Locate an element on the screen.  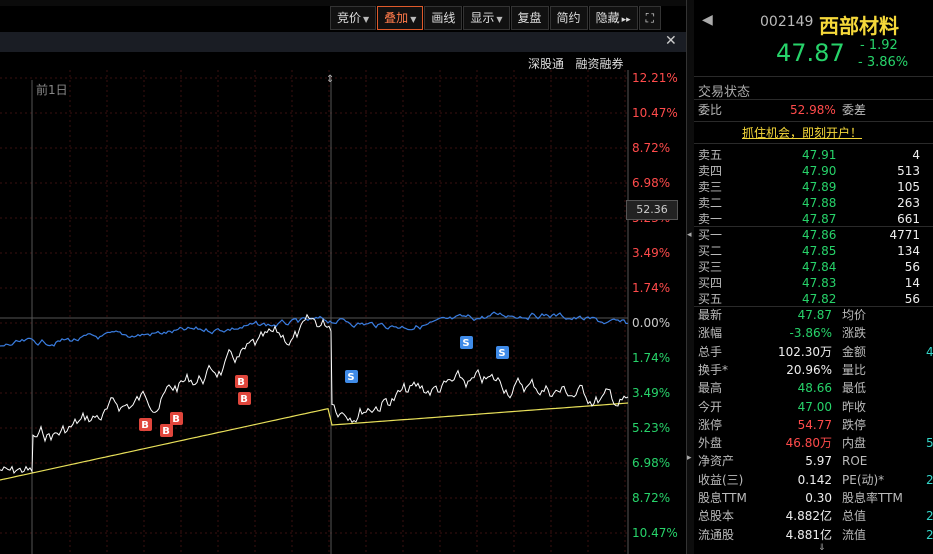
stat-label: 股息TTM is located at coordinates (722, 498).